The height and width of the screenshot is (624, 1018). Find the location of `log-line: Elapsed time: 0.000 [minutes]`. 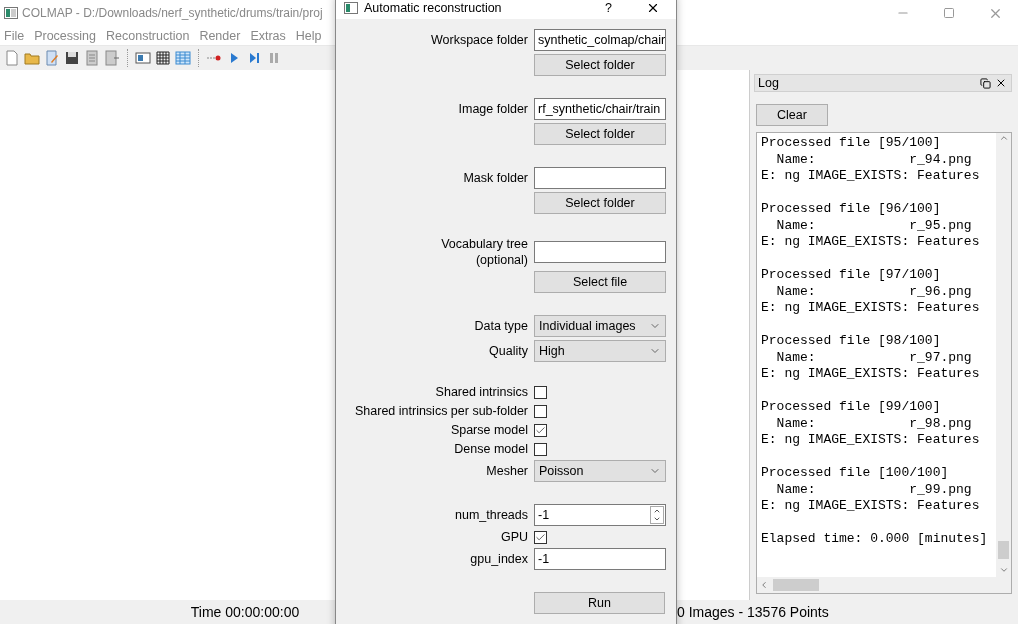

log-line: Elapsed time: 0.000 [minutes] is located at coordinates (875, 539).